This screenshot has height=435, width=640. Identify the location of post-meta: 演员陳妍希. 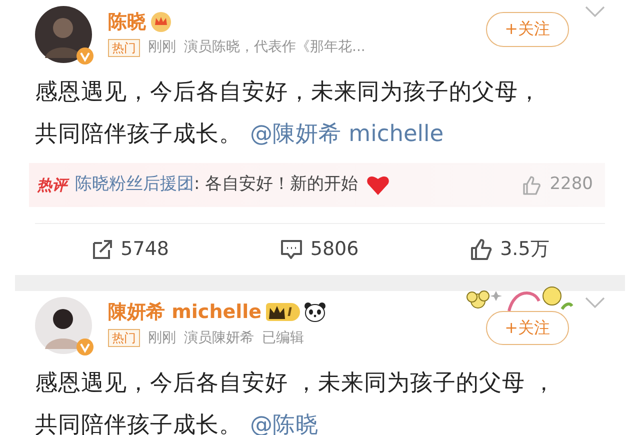
(219, 338).